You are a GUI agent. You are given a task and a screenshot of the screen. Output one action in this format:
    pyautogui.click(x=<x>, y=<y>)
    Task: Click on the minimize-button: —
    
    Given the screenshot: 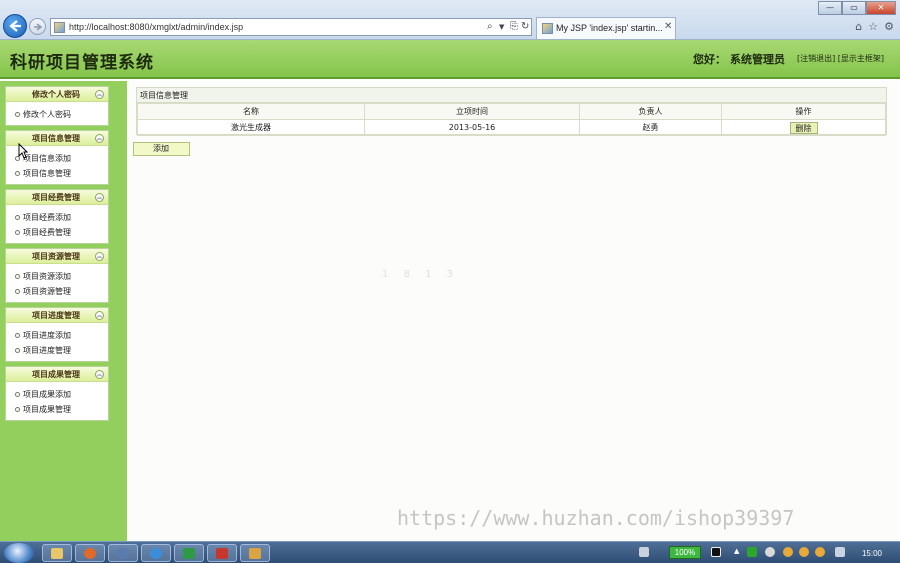 What is the action you would take?
    pyautogui.click(x=830, y=8)
    